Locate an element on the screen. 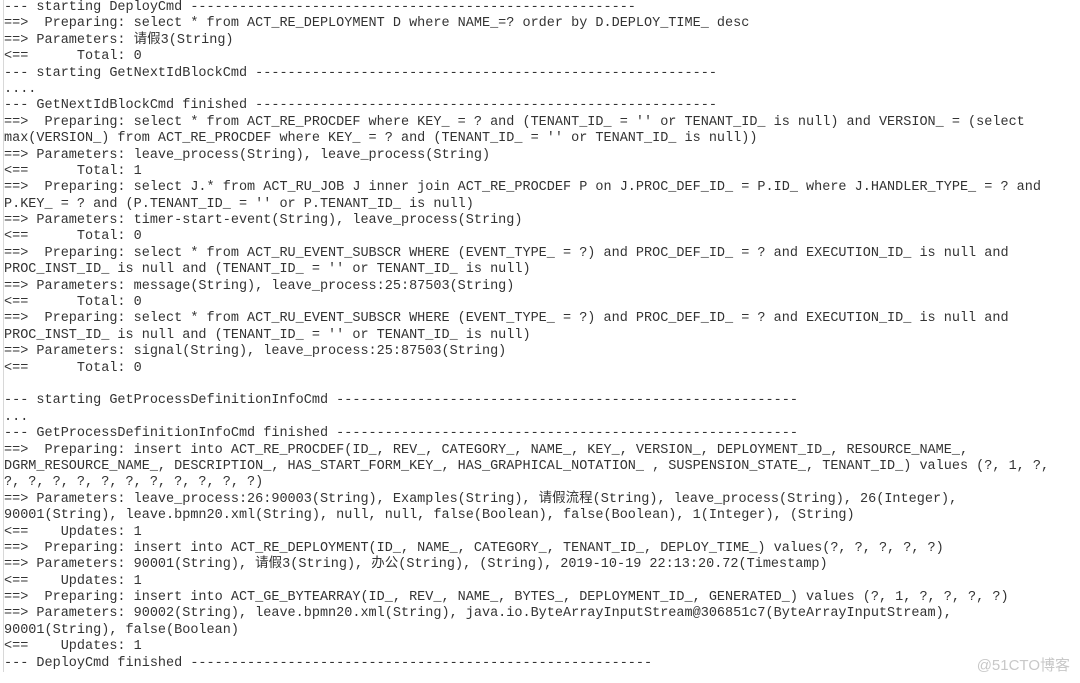 This screenshot has width=1080, height=683. log-line: 90001(String), false(Boolean) is located at coordinates (121, 630).